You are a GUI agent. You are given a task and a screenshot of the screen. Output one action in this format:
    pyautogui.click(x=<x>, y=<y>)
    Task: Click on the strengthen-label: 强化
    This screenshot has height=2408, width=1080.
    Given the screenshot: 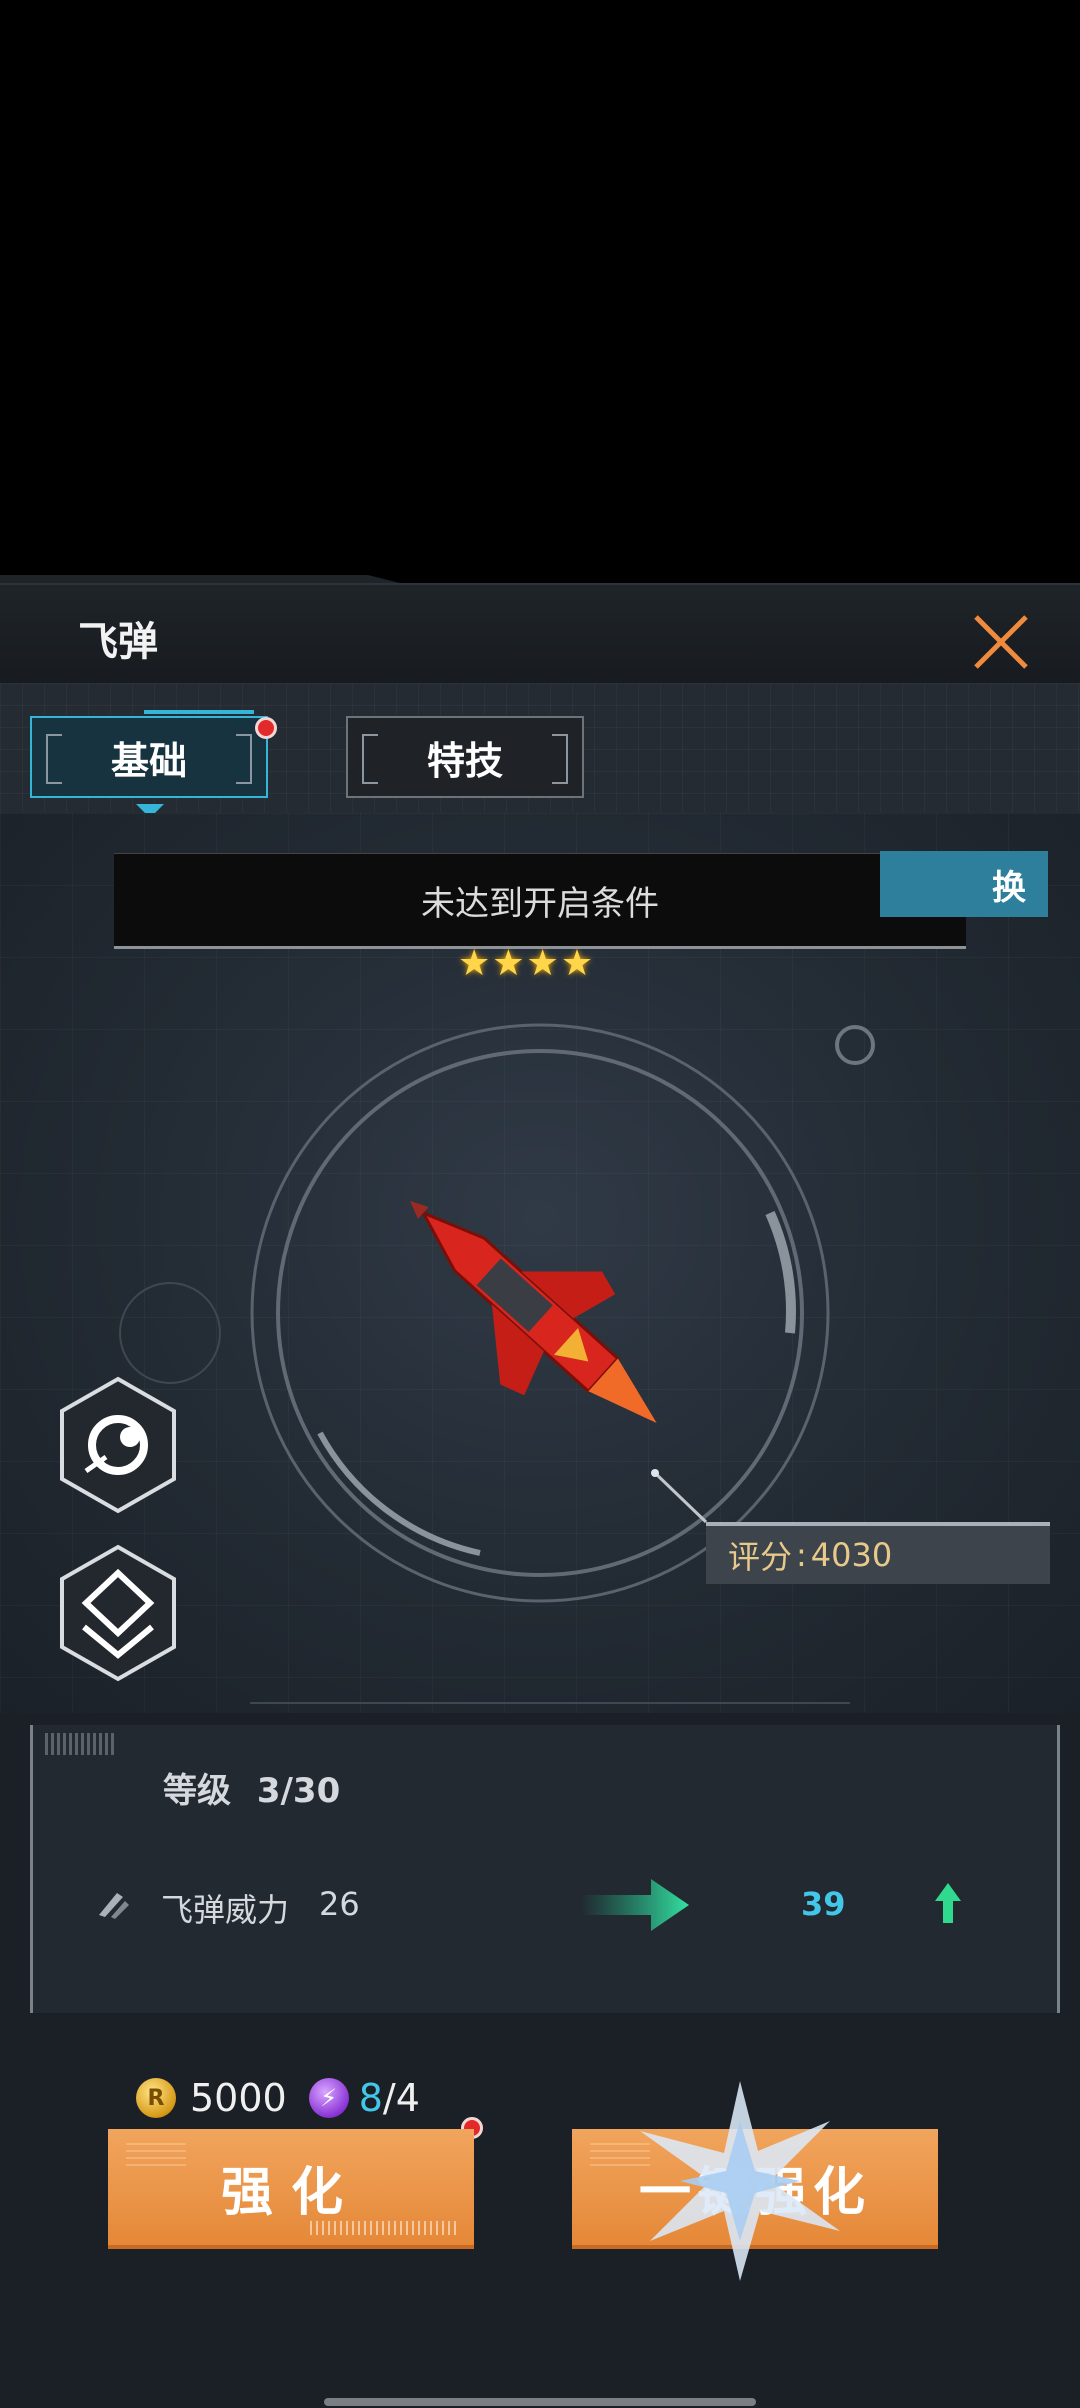 What is the action you would take?
    pyautogui.click(x=290, y=2192)
    